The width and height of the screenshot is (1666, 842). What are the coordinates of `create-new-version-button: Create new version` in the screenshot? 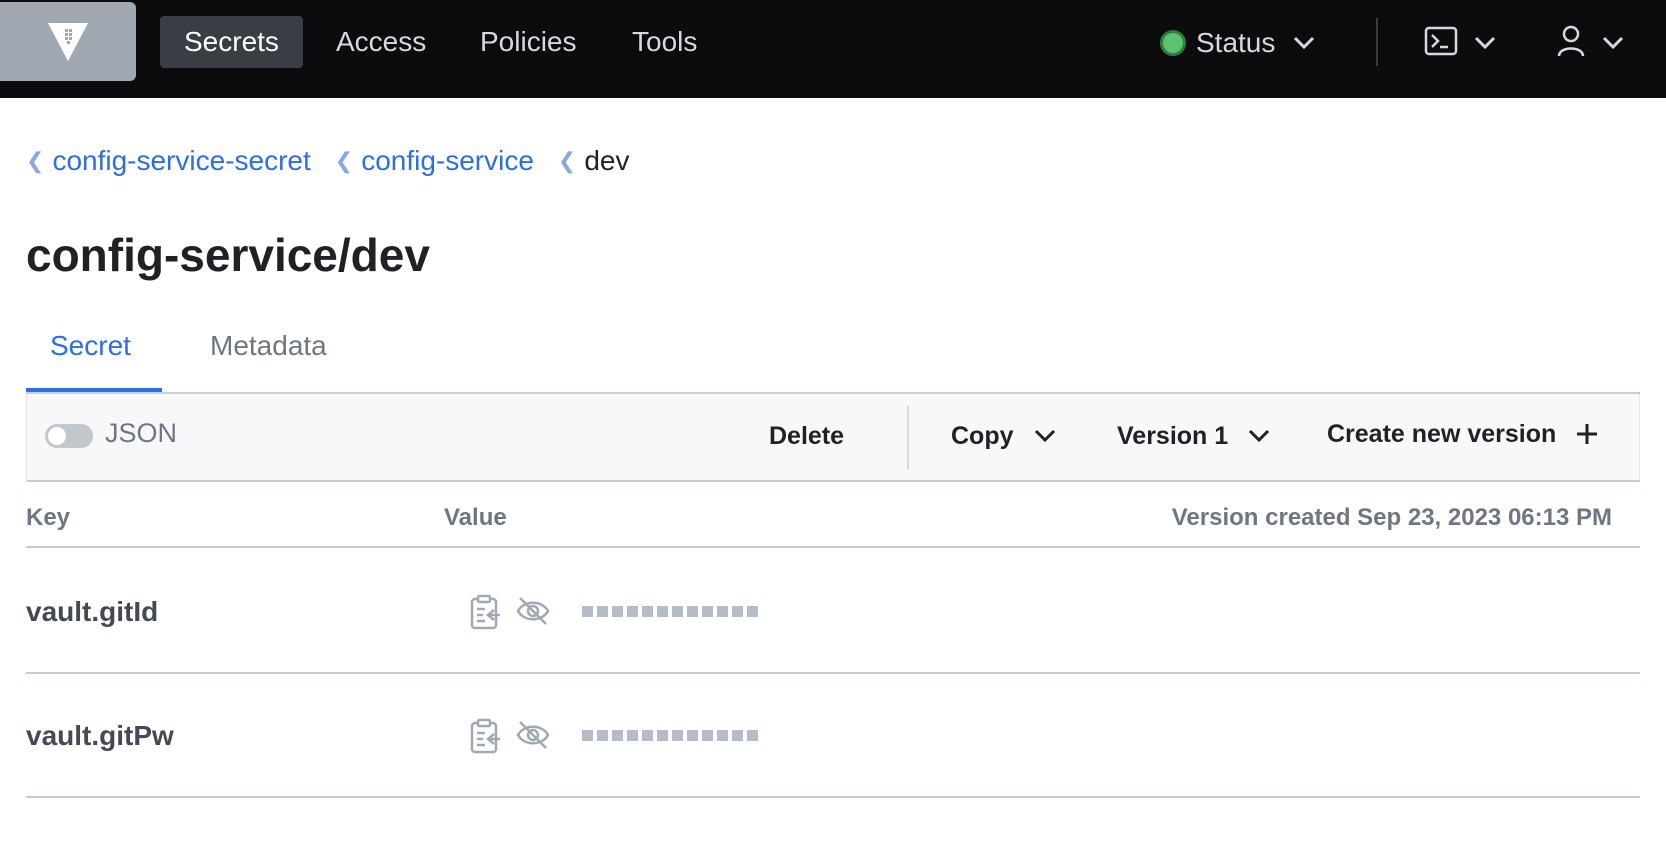 It's located at (1462, 434).